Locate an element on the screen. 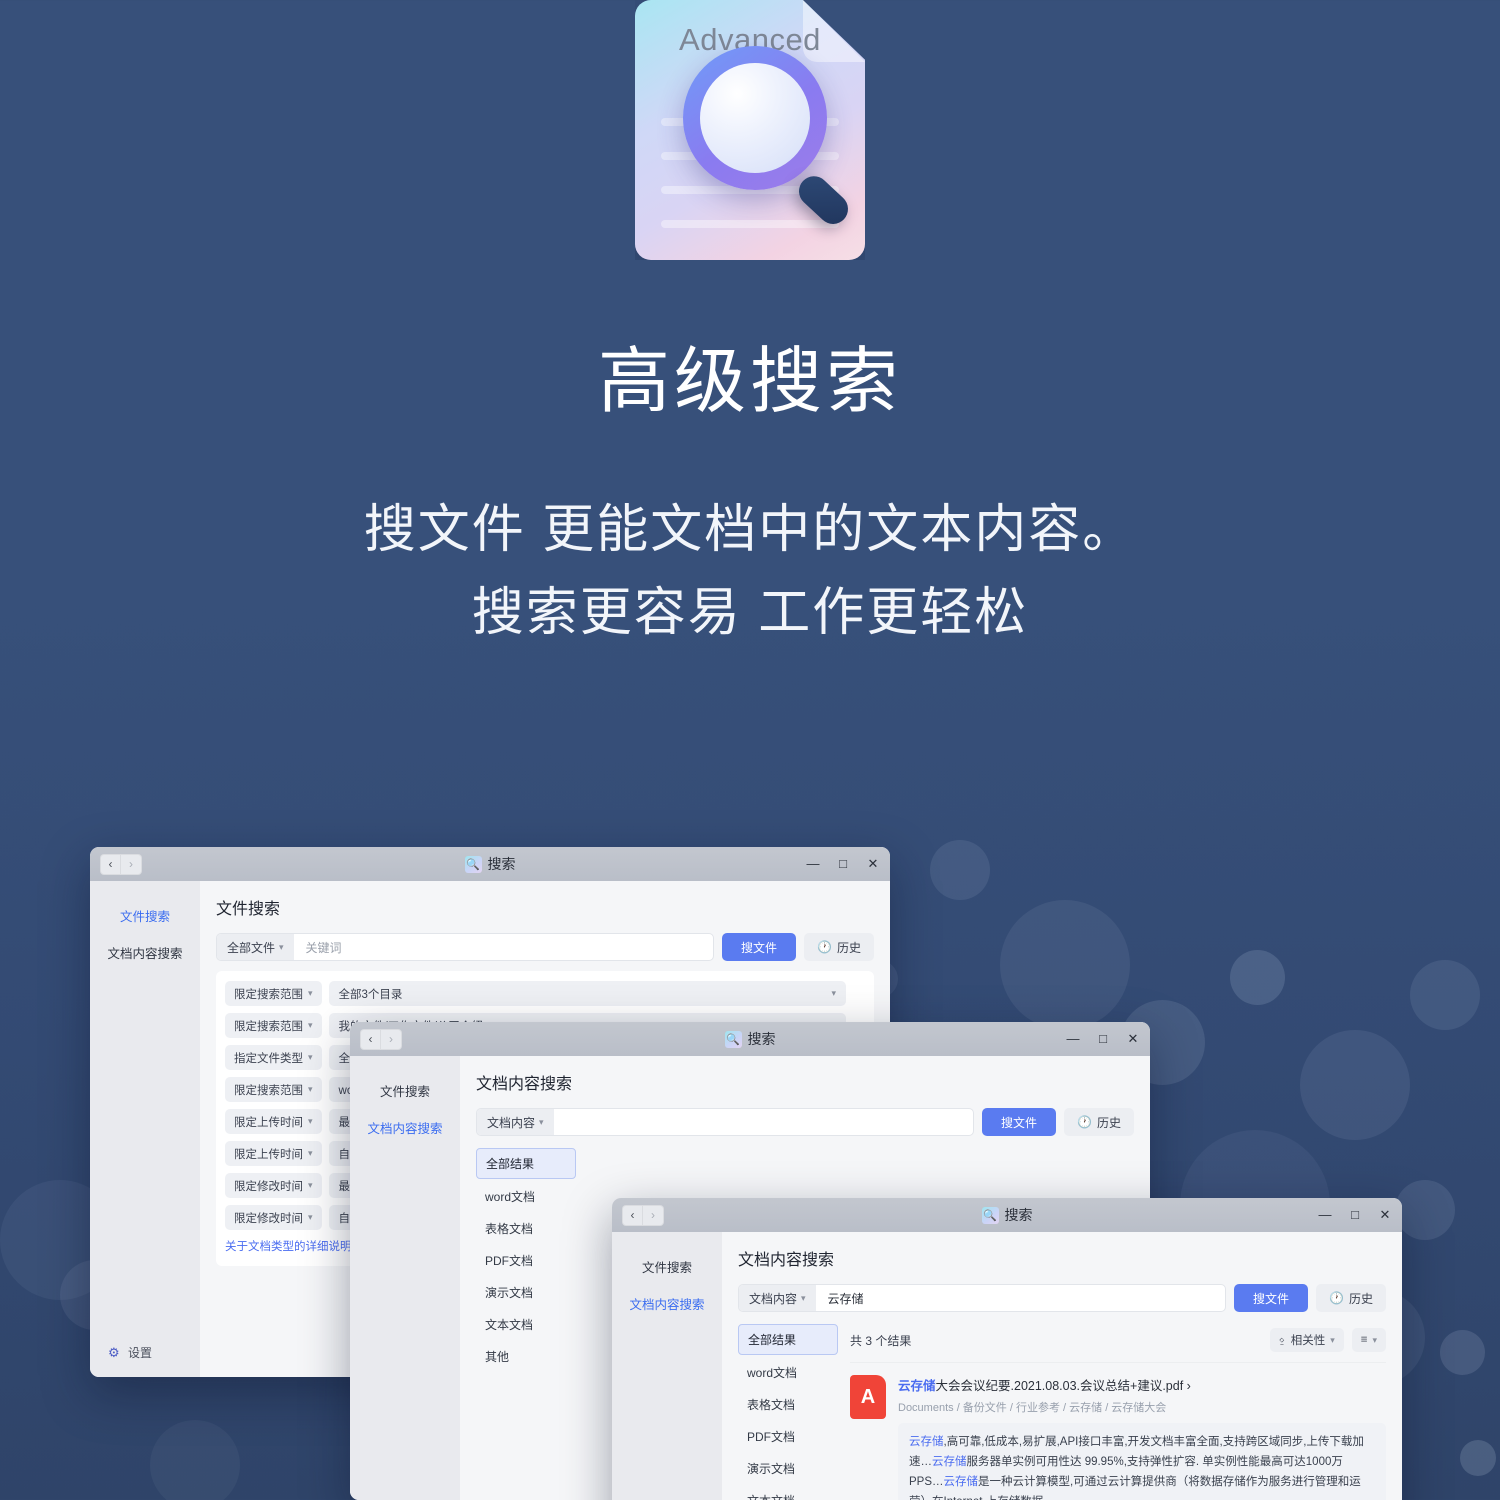  view-mode-dropdown: ≡ ▾ is located at coordinates (1368, 1340).